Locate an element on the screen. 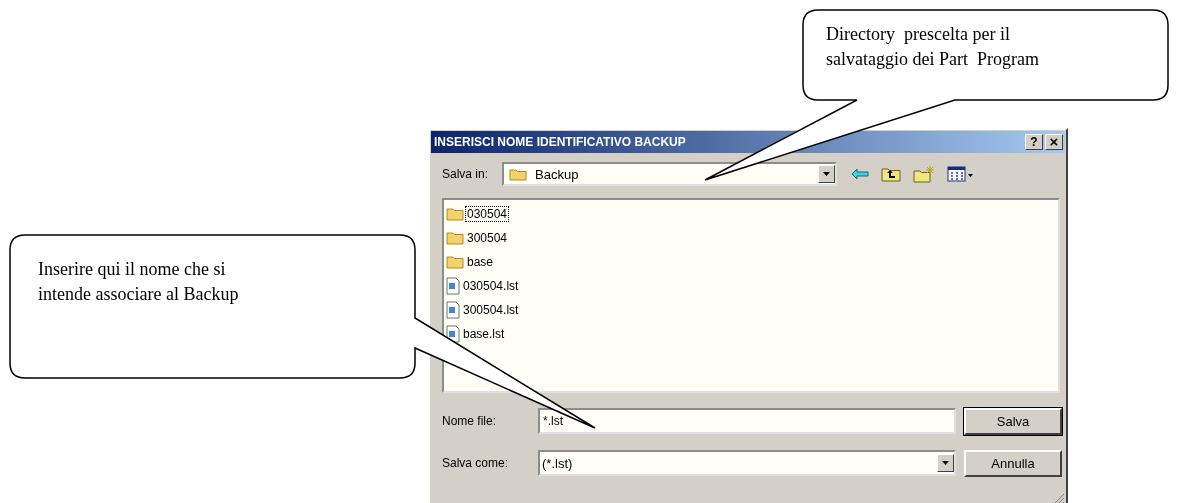  save-in-label: Salva in: is located at coordinates (466, 174).